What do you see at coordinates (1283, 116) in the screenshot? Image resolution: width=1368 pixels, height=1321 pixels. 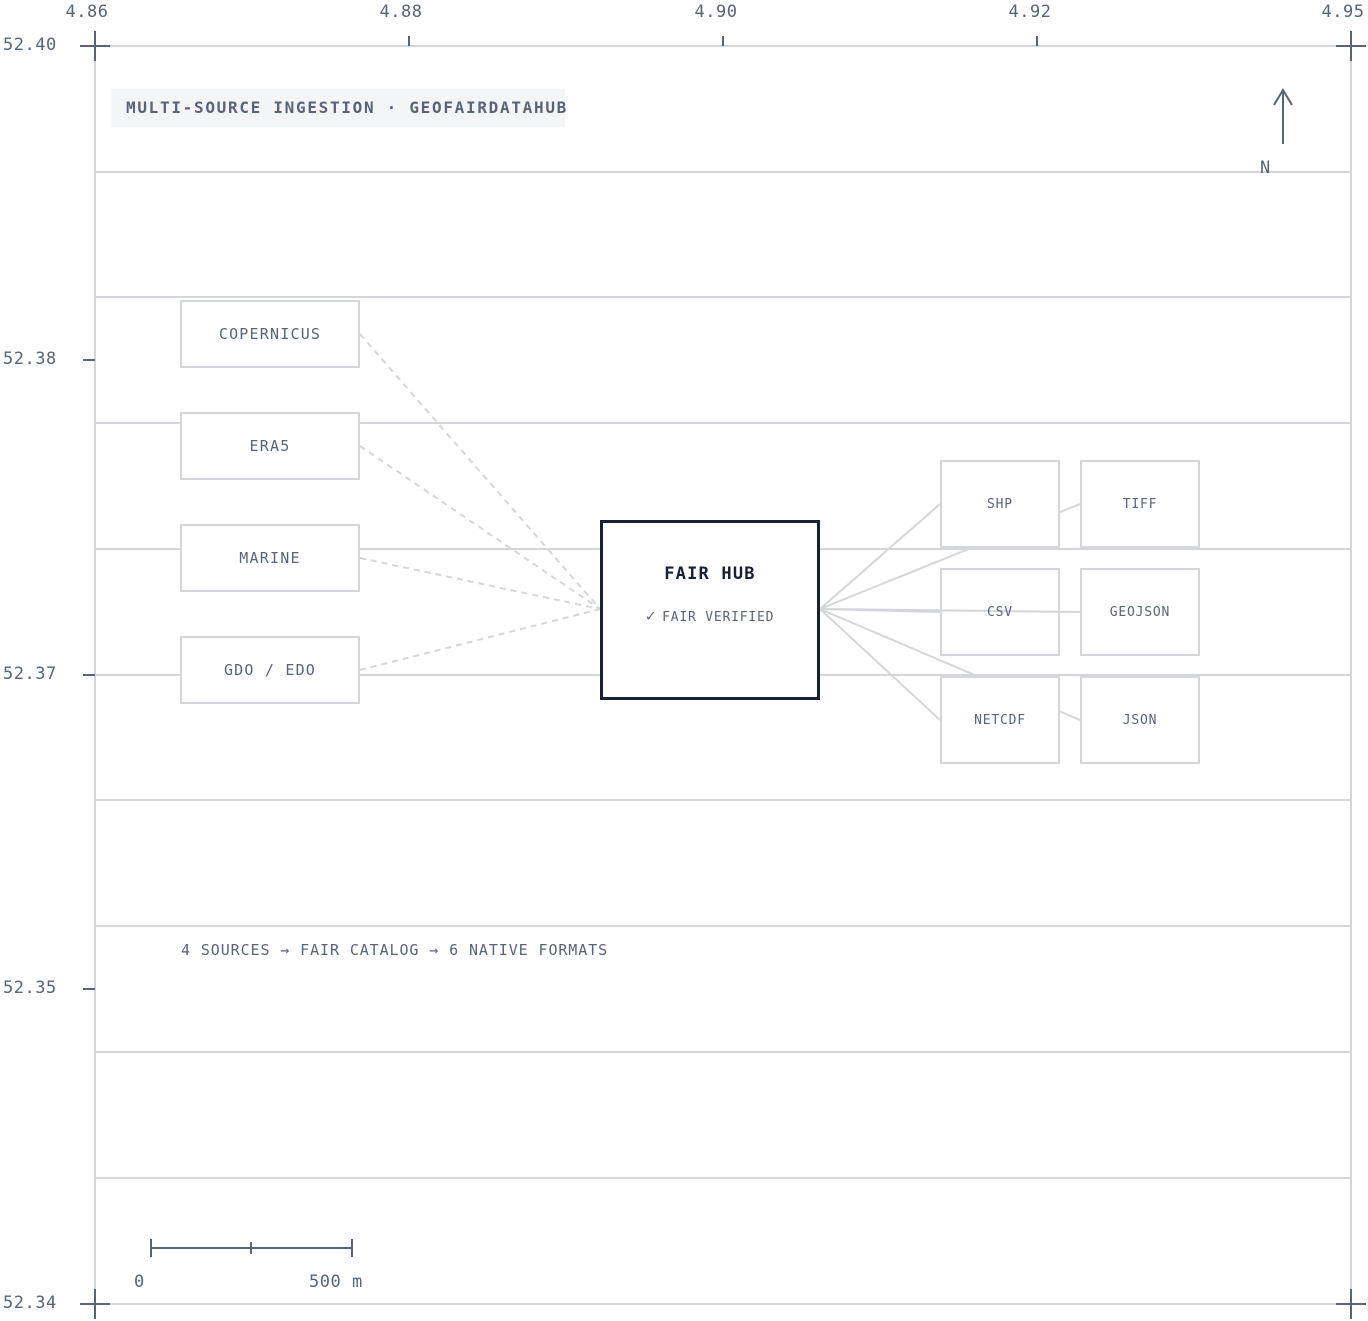 I see `north-arrow-icon` at bounding box center [1283, 116].